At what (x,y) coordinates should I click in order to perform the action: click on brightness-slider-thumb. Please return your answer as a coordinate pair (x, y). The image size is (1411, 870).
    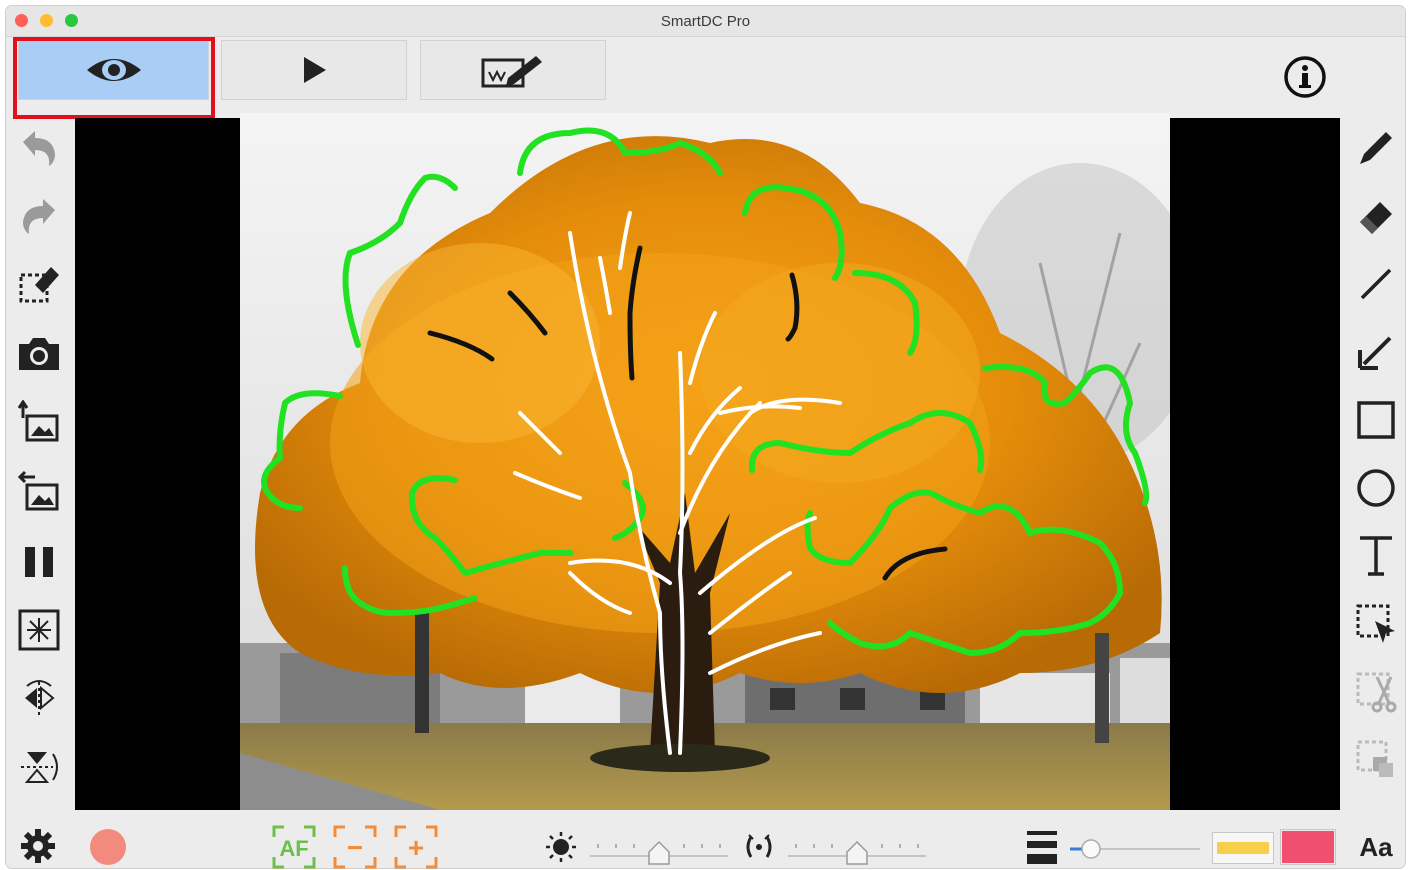
    Looking at the image, I should click on (659, 852).